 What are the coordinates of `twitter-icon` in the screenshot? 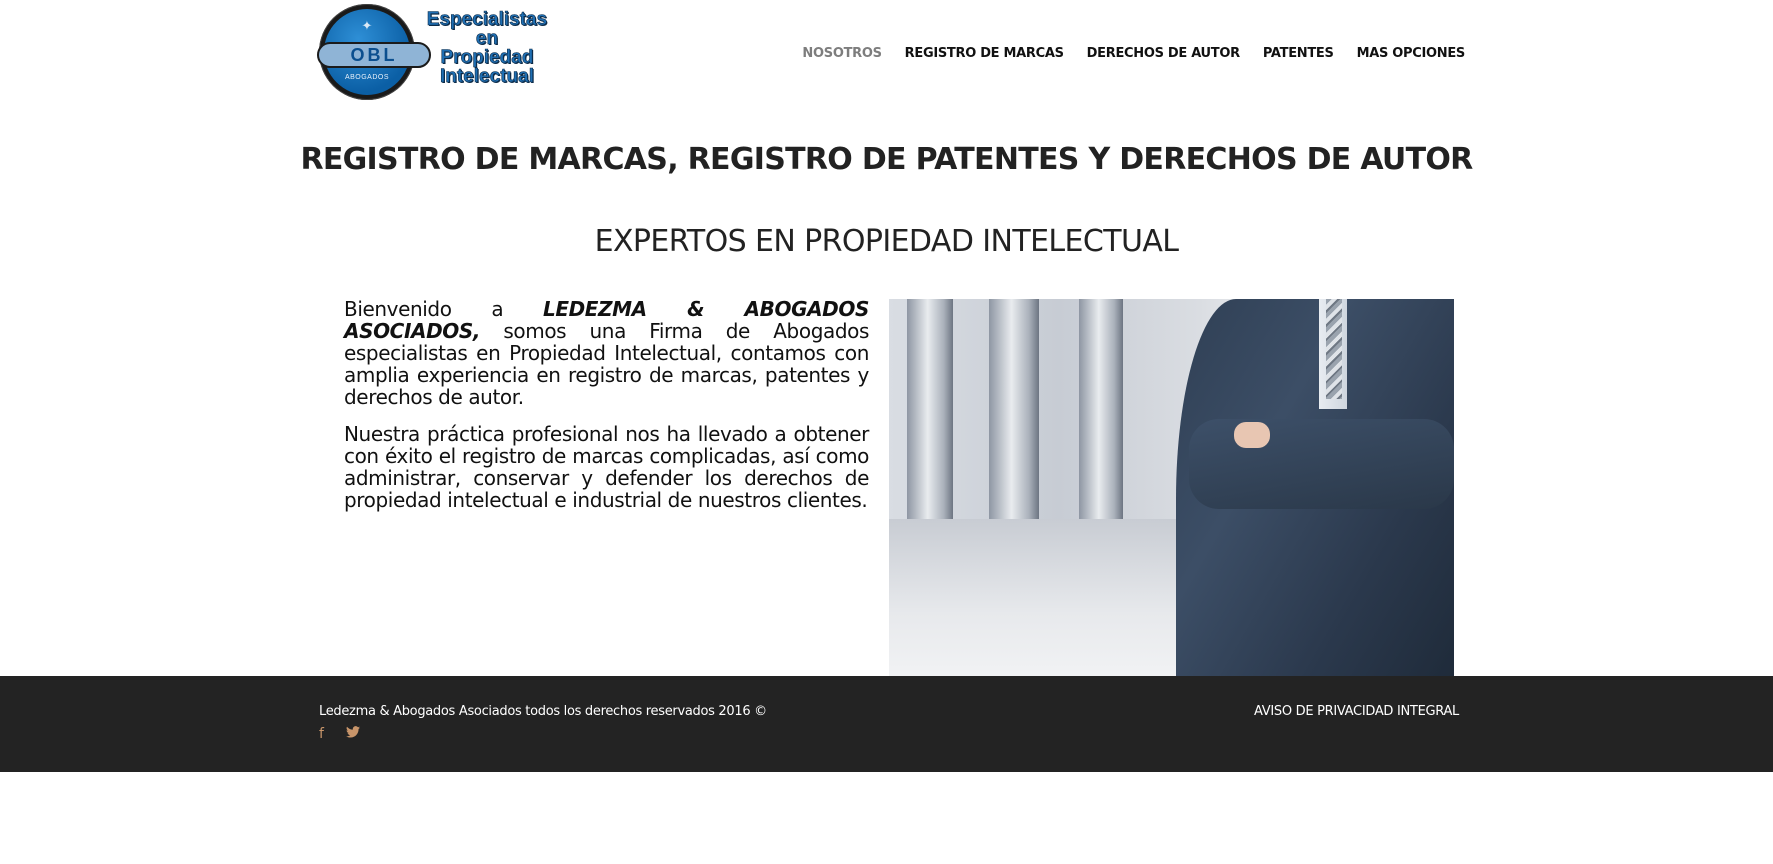 It's located at (352, 734).